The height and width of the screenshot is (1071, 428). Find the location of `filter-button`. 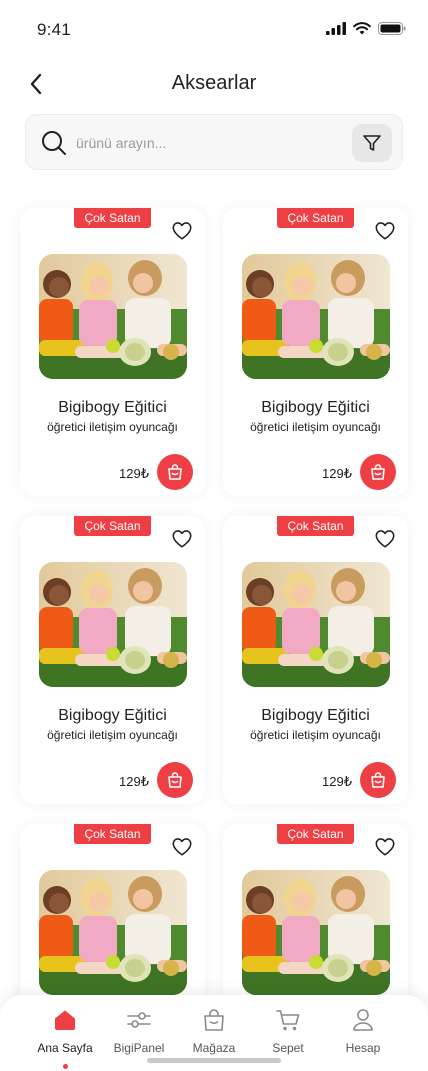

filter-button is located at coordinates (372, 143).